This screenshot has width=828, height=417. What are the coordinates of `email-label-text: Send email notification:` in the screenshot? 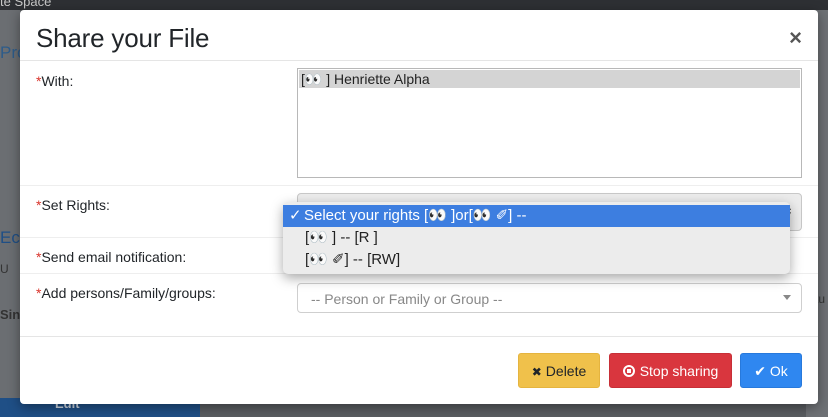 It's located at (114, 257).